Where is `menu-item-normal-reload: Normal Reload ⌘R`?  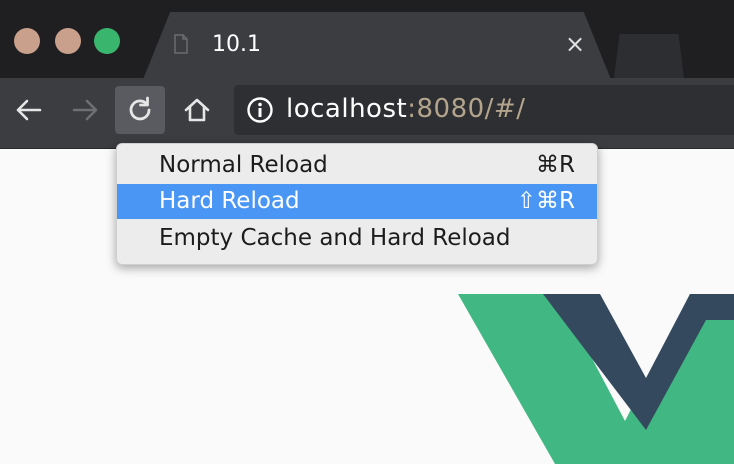 menu-item-normal-reload: Normal Reload ⌘R is located at coordinates (357, 165).